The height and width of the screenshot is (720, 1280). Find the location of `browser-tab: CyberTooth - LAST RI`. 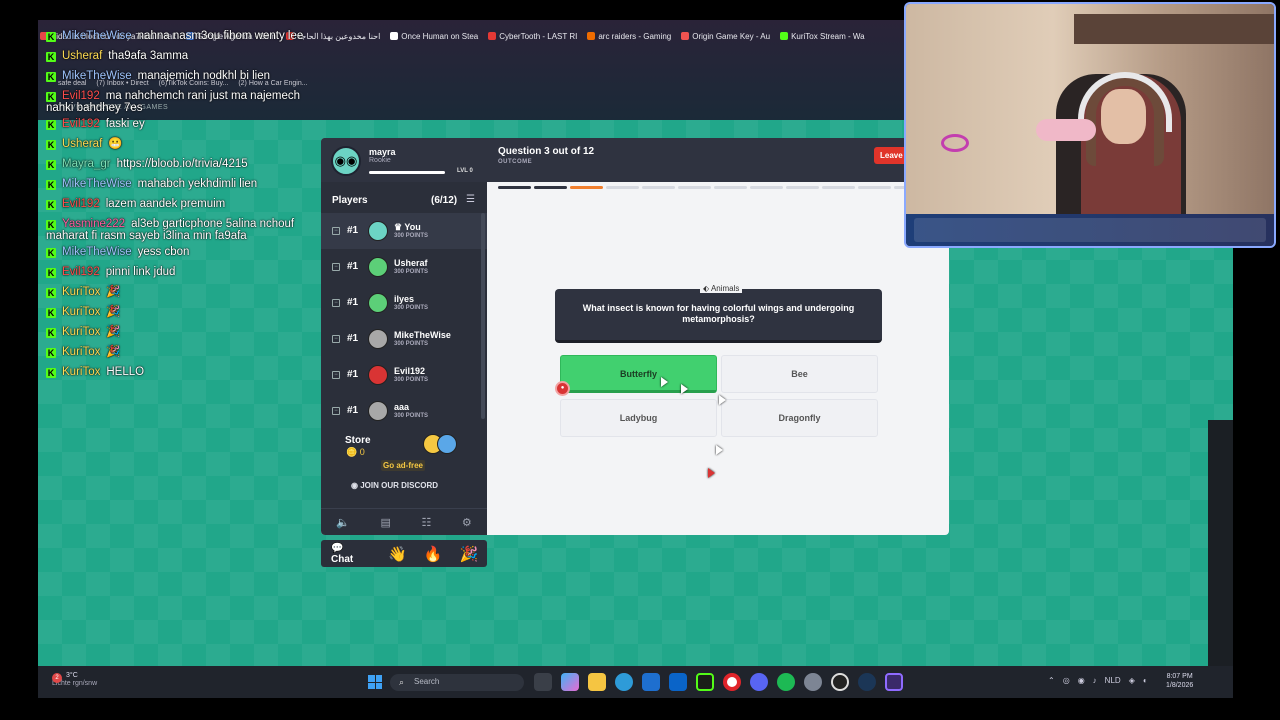

browser-tab: CyberTooth - LAST RI is located at coordinates (532, 36).